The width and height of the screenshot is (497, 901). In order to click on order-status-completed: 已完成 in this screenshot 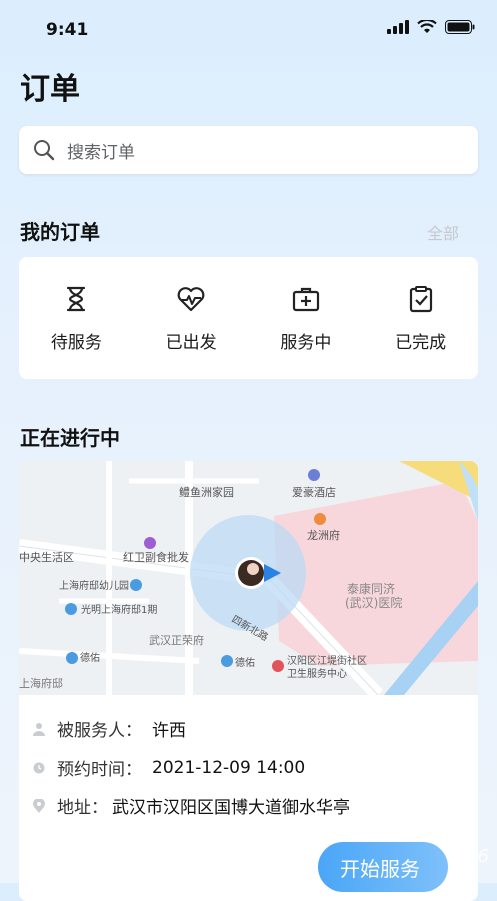, I will do `click(421, 318)`.